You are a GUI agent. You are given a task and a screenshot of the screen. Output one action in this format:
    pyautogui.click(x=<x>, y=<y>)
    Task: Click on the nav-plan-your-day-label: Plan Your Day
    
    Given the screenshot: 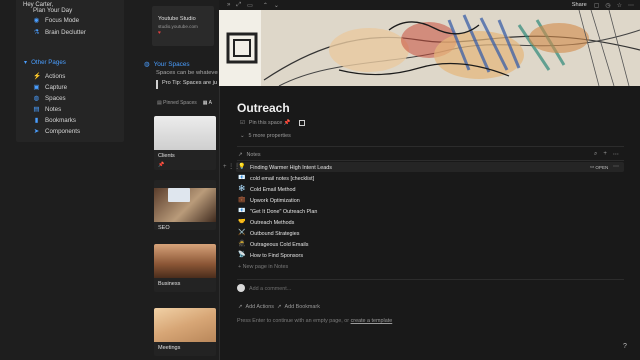 What is the action you would take?
    pyautogui.click(x=53, y=10)
    